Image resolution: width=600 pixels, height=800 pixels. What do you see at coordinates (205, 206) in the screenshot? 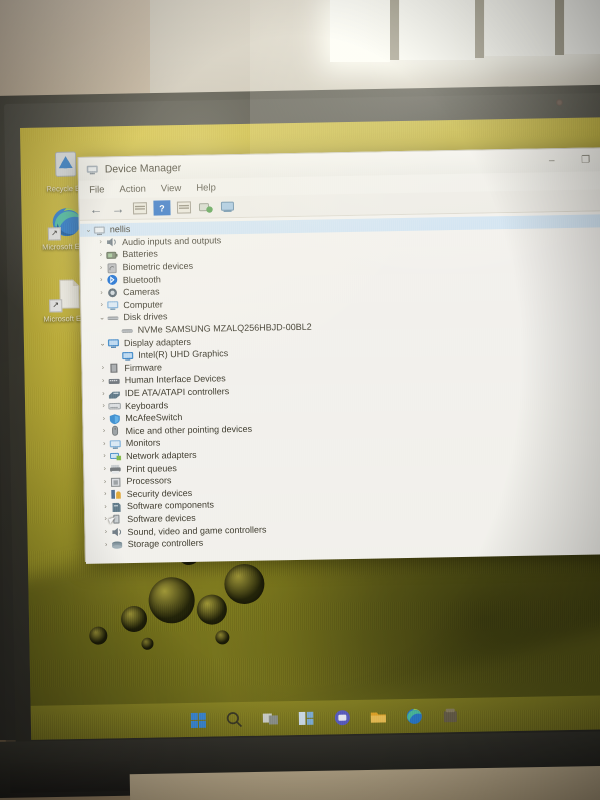
I see `scan-hardware-changes-button` at bounding box center [205, 206].